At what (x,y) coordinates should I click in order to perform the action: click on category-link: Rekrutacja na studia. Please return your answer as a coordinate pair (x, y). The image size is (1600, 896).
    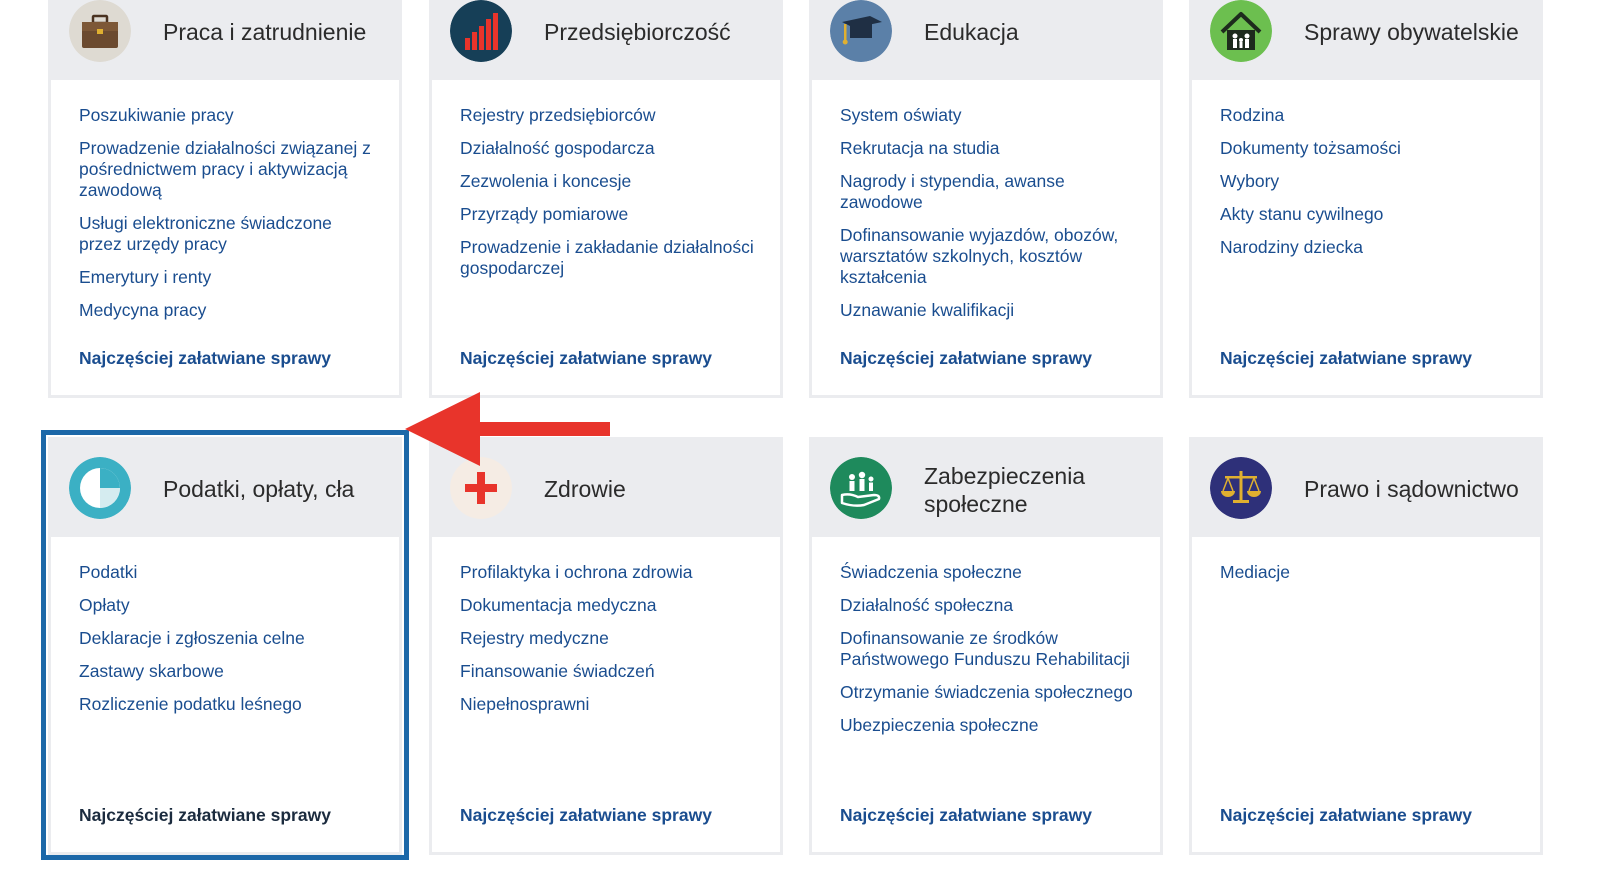
    Looking at the image, I should click on (990, 148).